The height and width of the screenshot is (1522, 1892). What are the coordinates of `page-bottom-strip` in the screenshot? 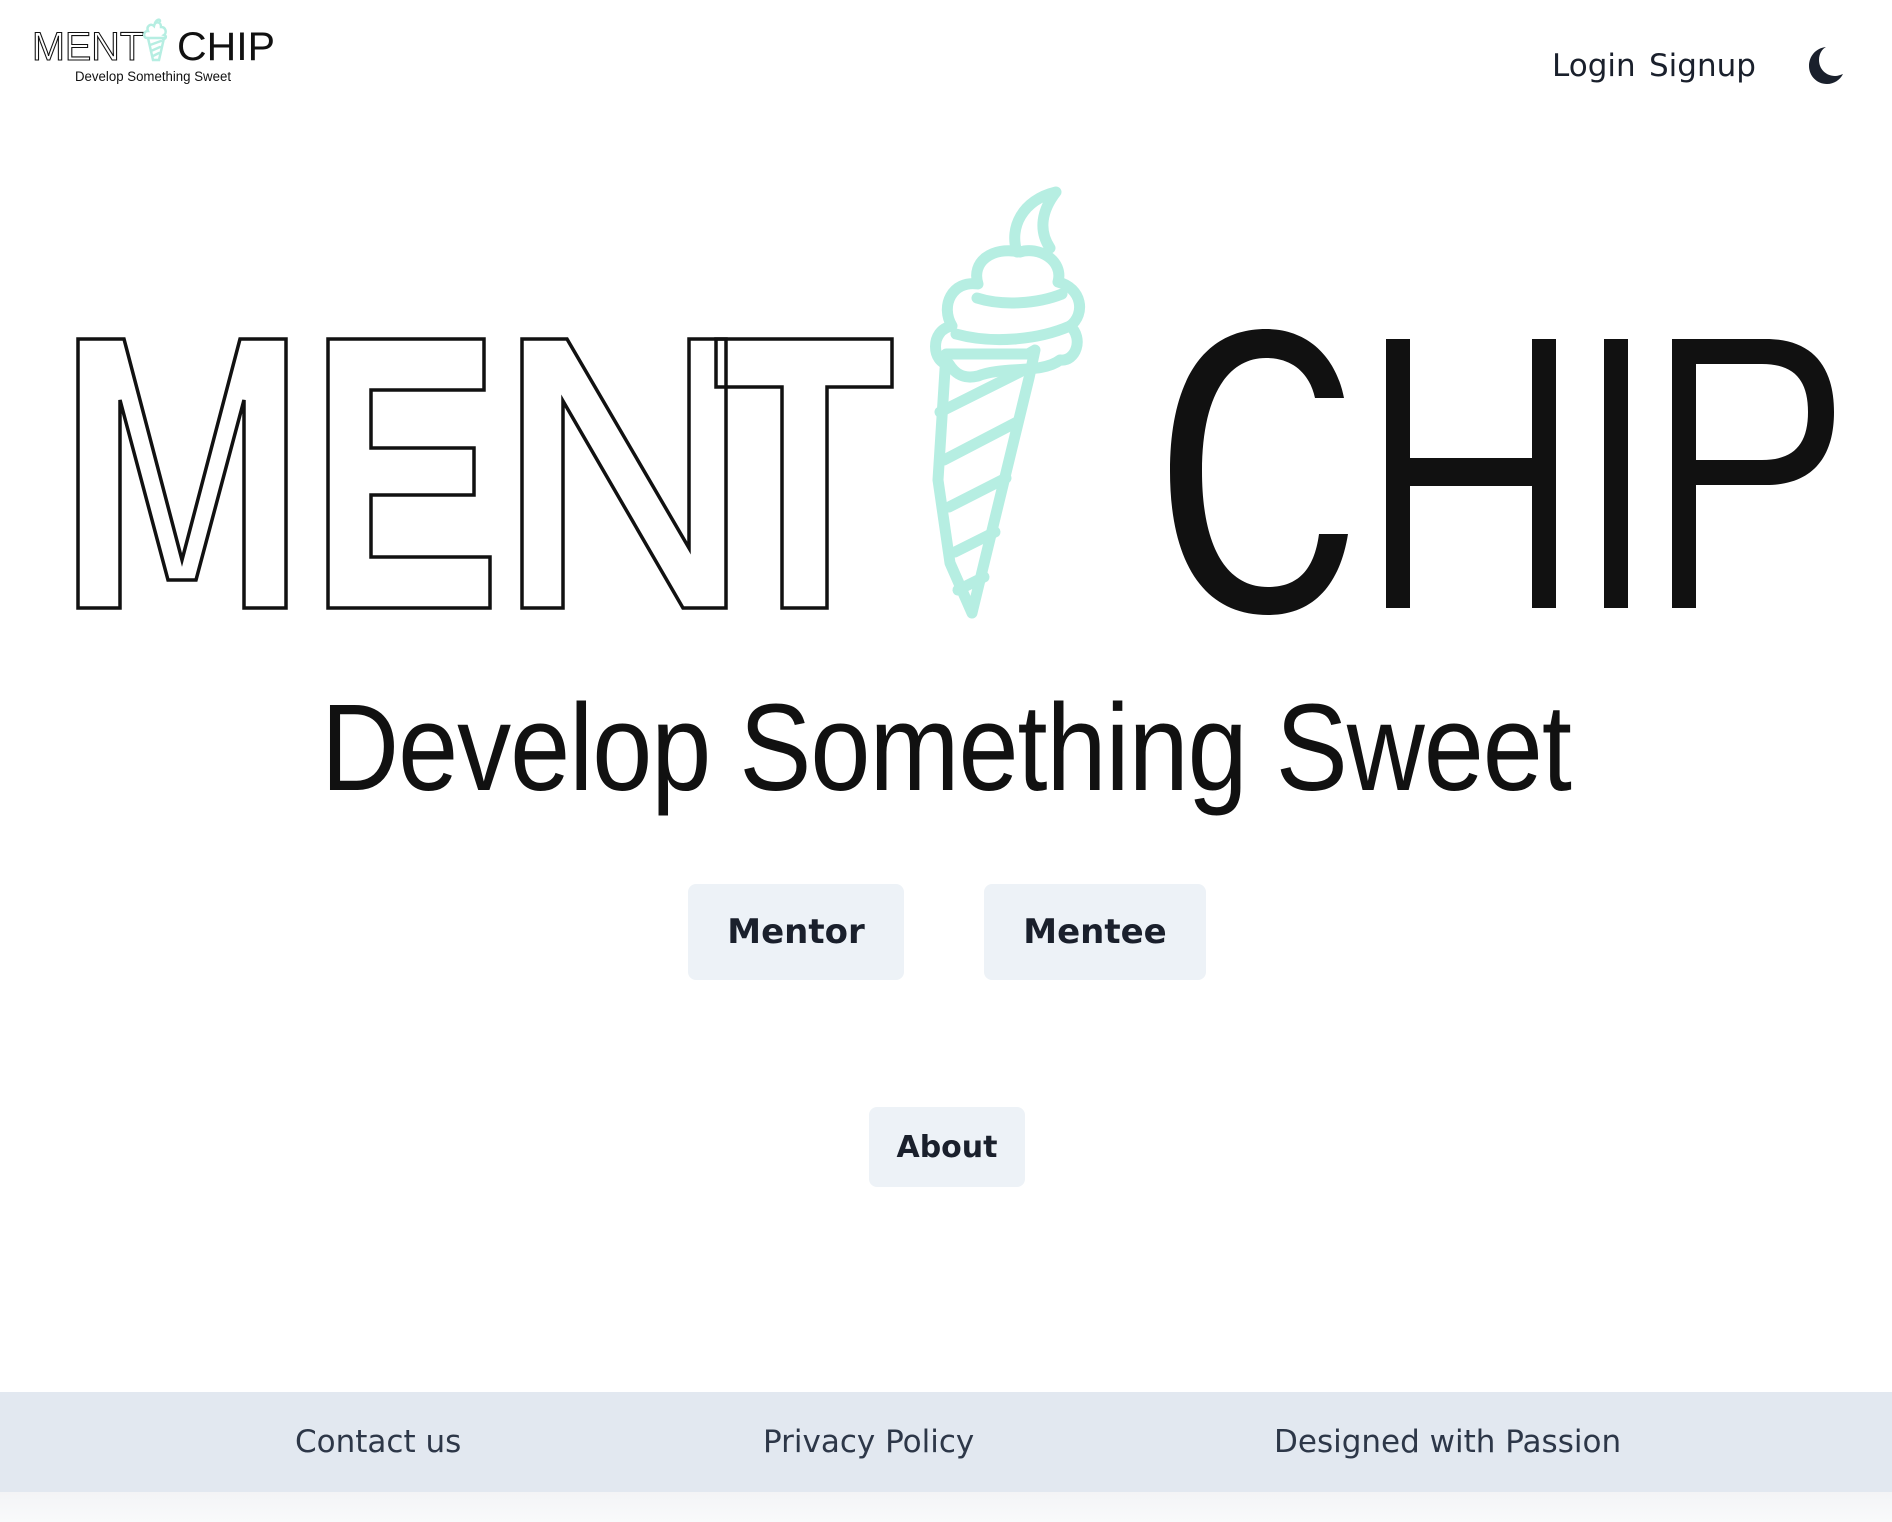 It's located at (946, 1507).